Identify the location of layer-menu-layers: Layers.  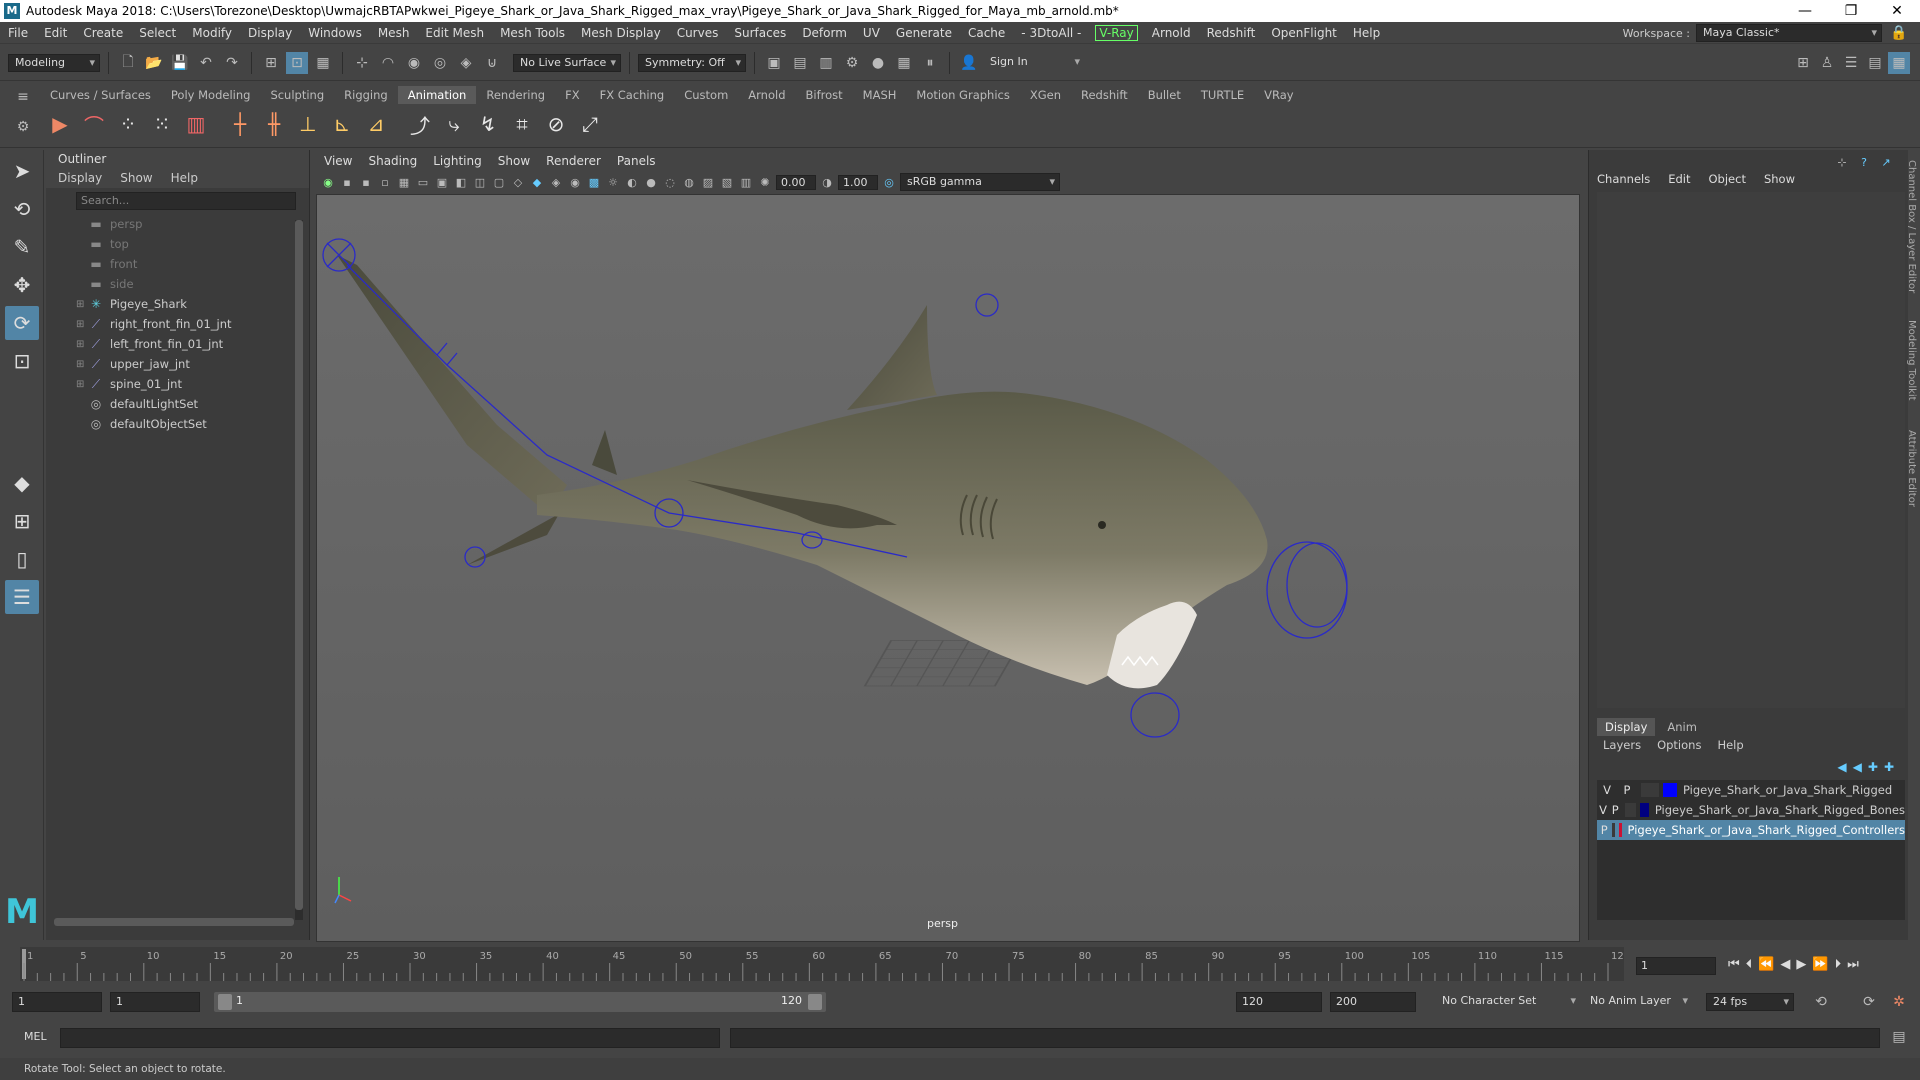
(1622, 745).